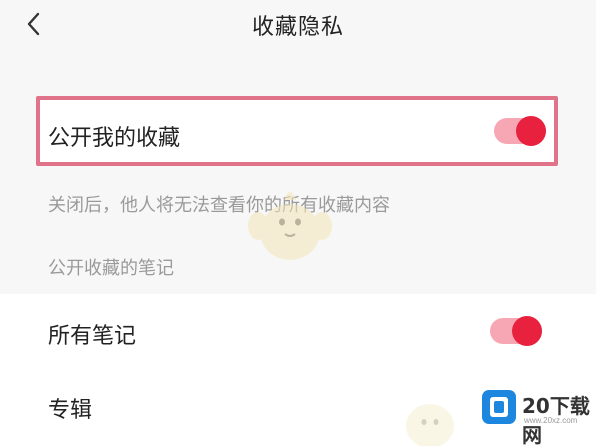  What do you see at coordinates (70, 410) in the screenshot?
I see `albums-label: 专辑` at bounding box center [70, 410].